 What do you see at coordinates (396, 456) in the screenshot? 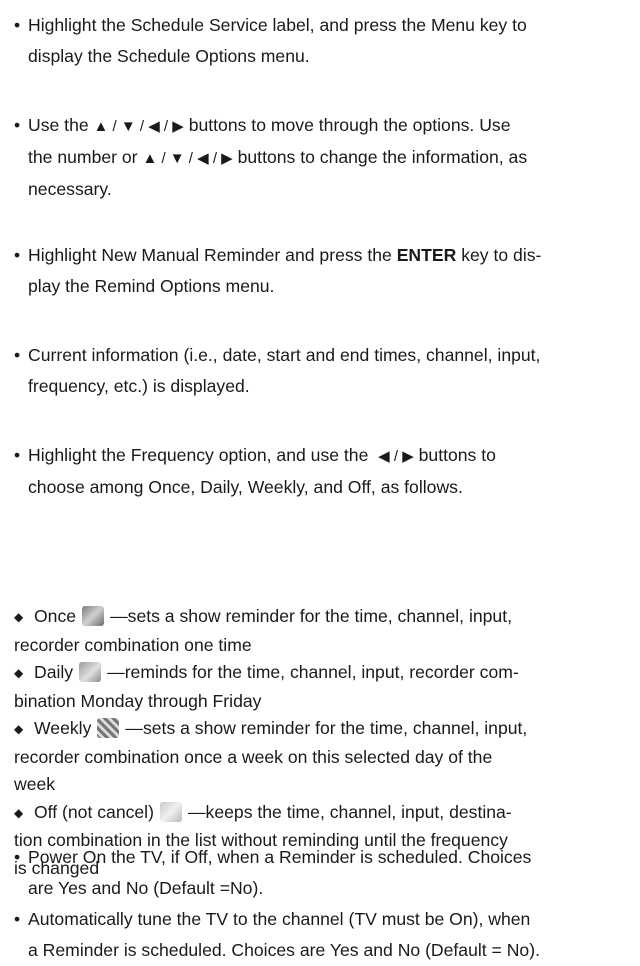
I see `arrow-buttons-glyphs: ◀ / ▶` at bounding box center [396, 456].